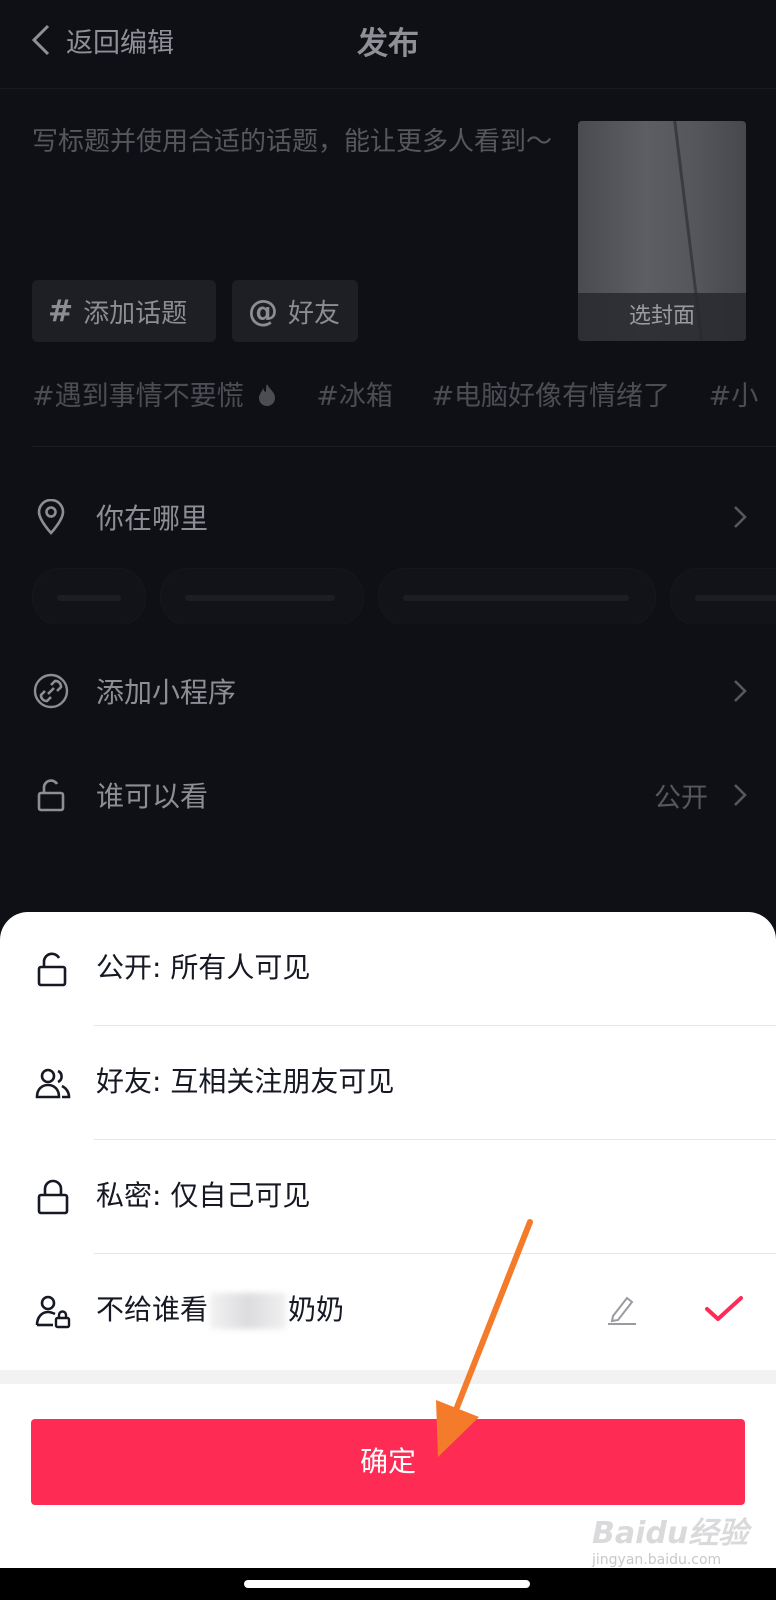  I want to click on watermark-url: jingyan.baidu.com, so click(657, 1560).